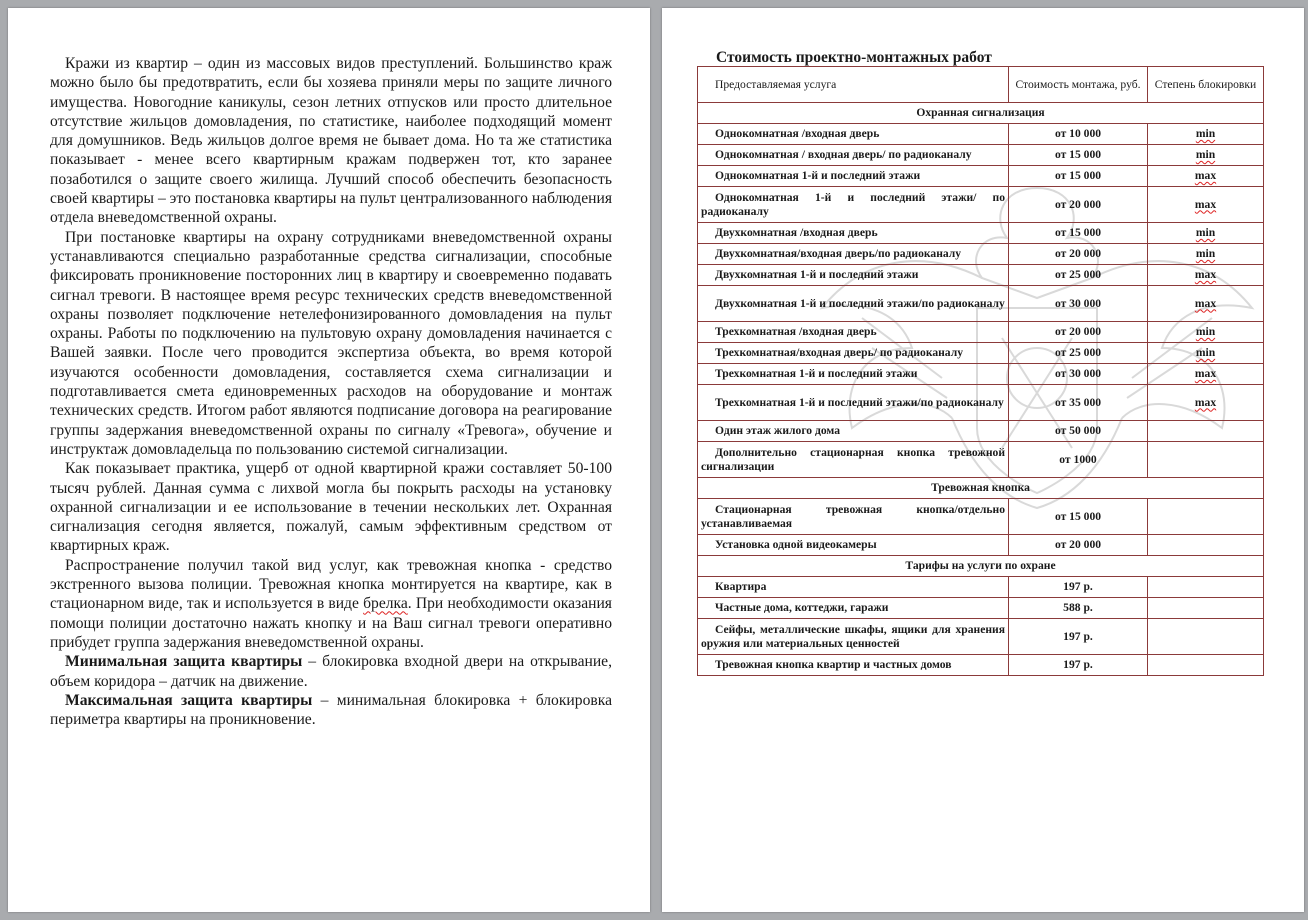  I want to click on service-cell: Трехкомнатная /входная дверь, so click(853, 332).